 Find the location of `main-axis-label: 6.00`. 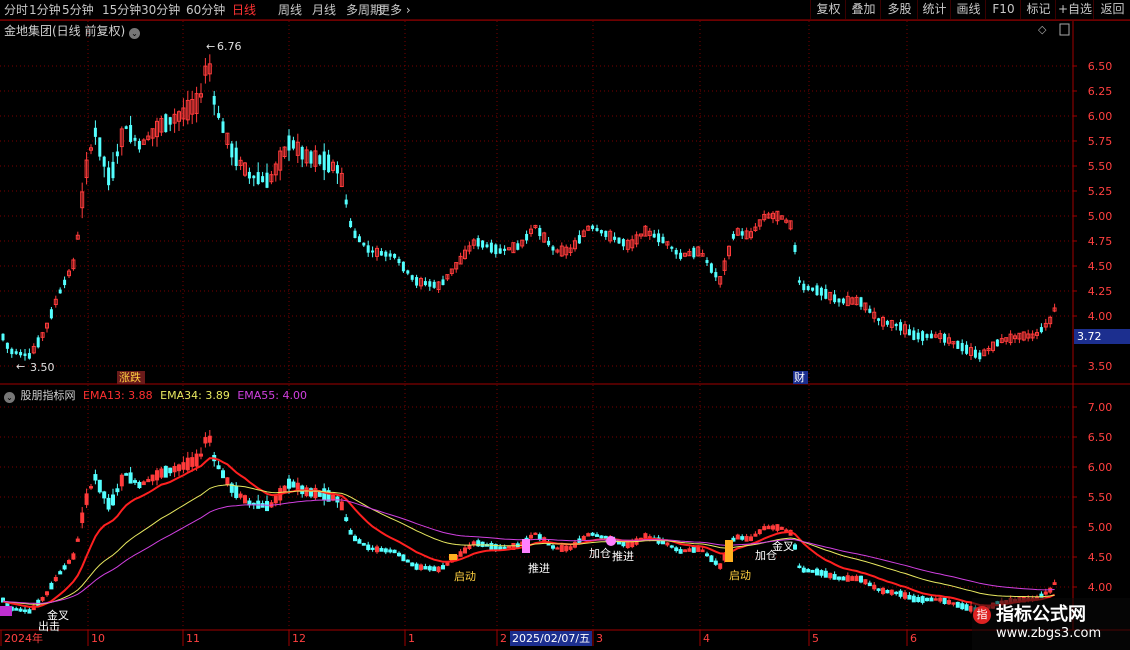

main-axis-label: 6.00 is located at coordinates (1100, 116).